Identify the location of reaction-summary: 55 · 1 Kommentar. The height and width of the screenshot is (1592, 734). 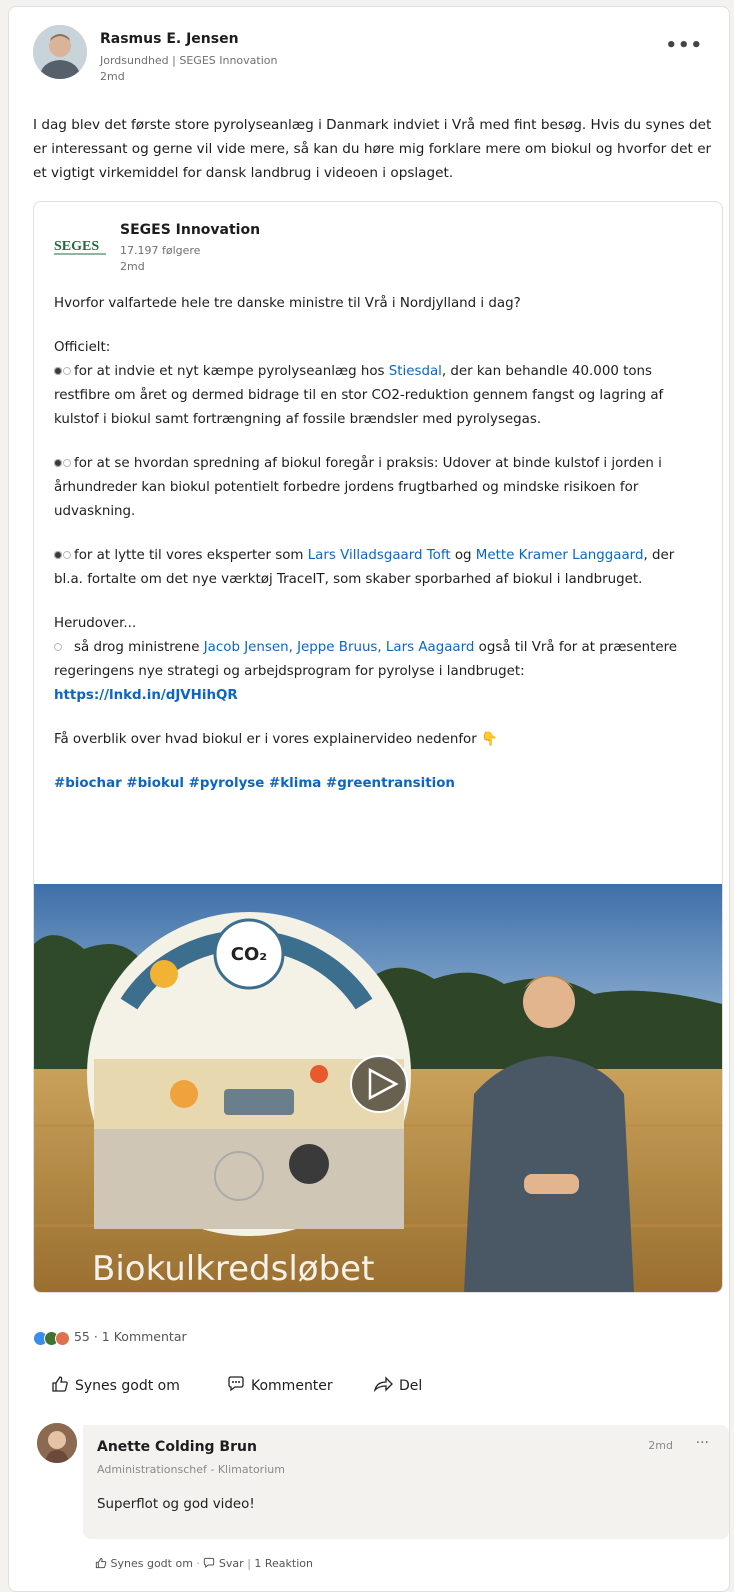
(110, 1337).